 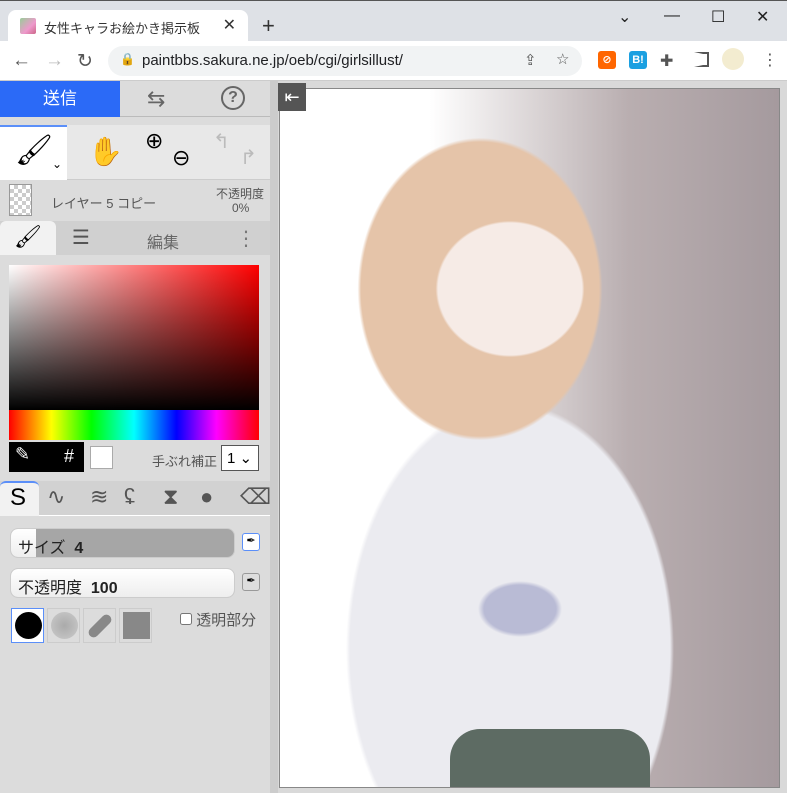 I want to click on undo-icon: ↰, so click(x=221, y=141).